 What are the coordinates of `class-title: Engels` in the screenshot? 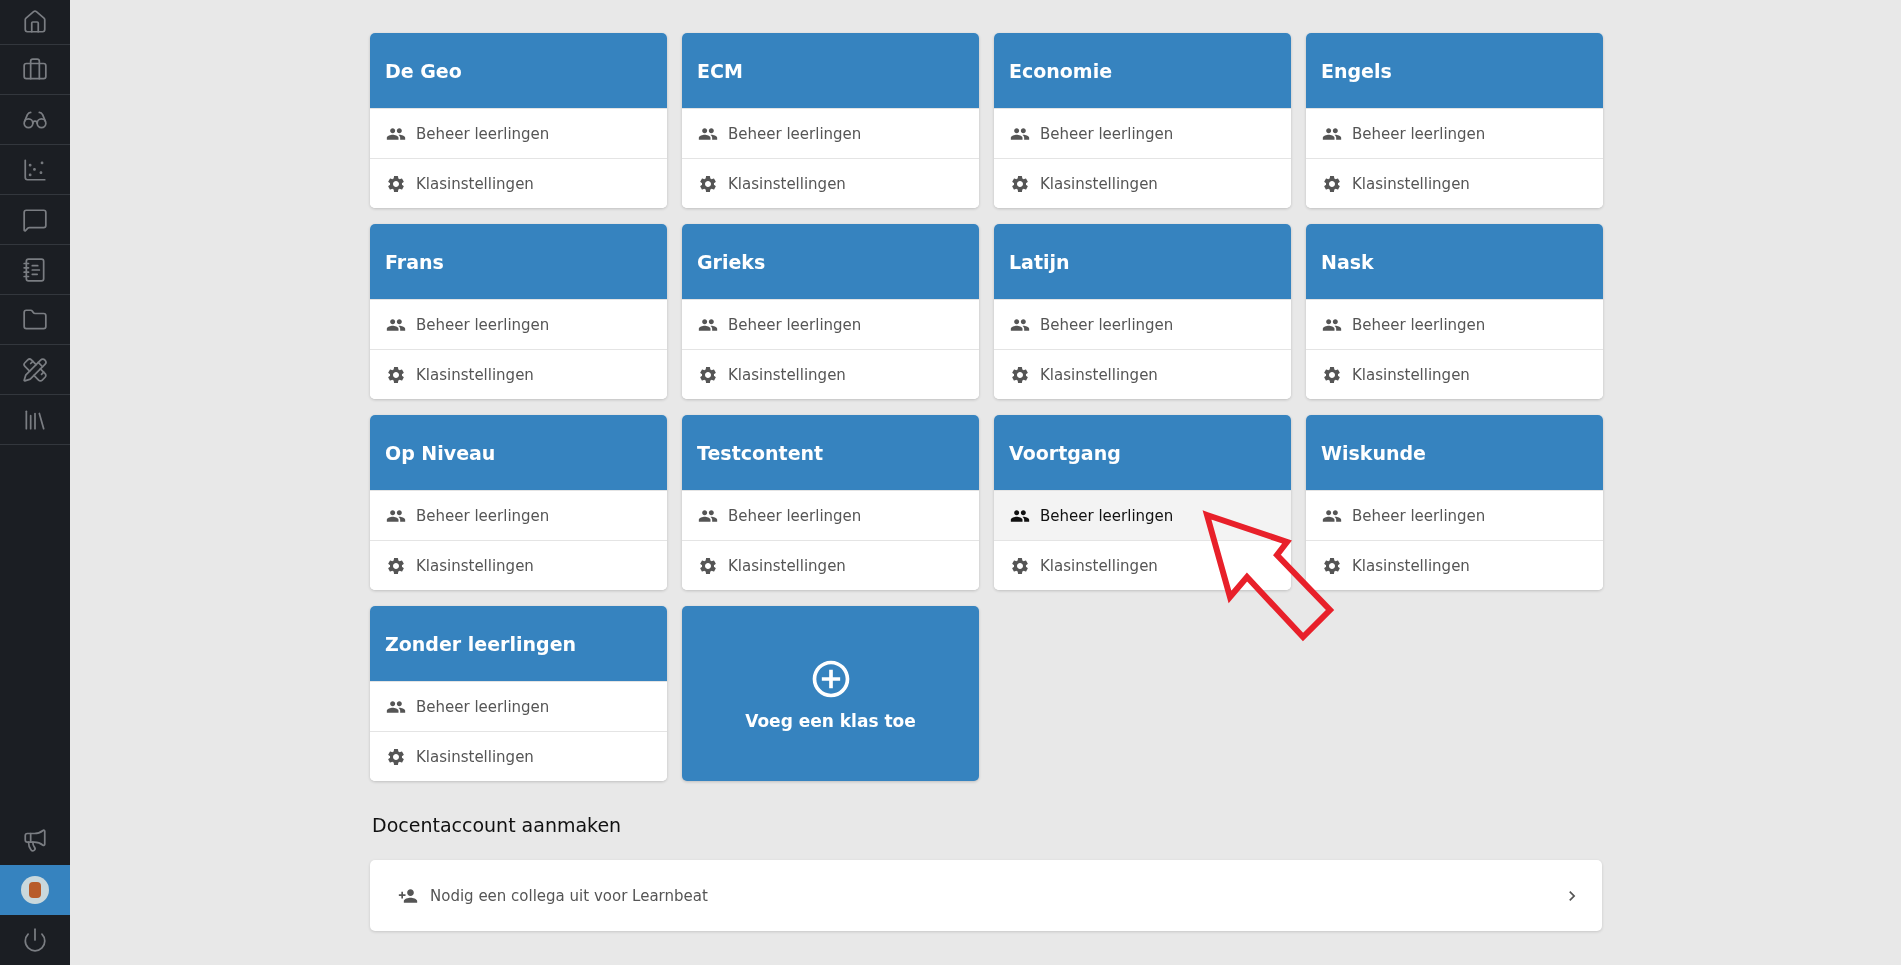 It's located at (1356, 70).